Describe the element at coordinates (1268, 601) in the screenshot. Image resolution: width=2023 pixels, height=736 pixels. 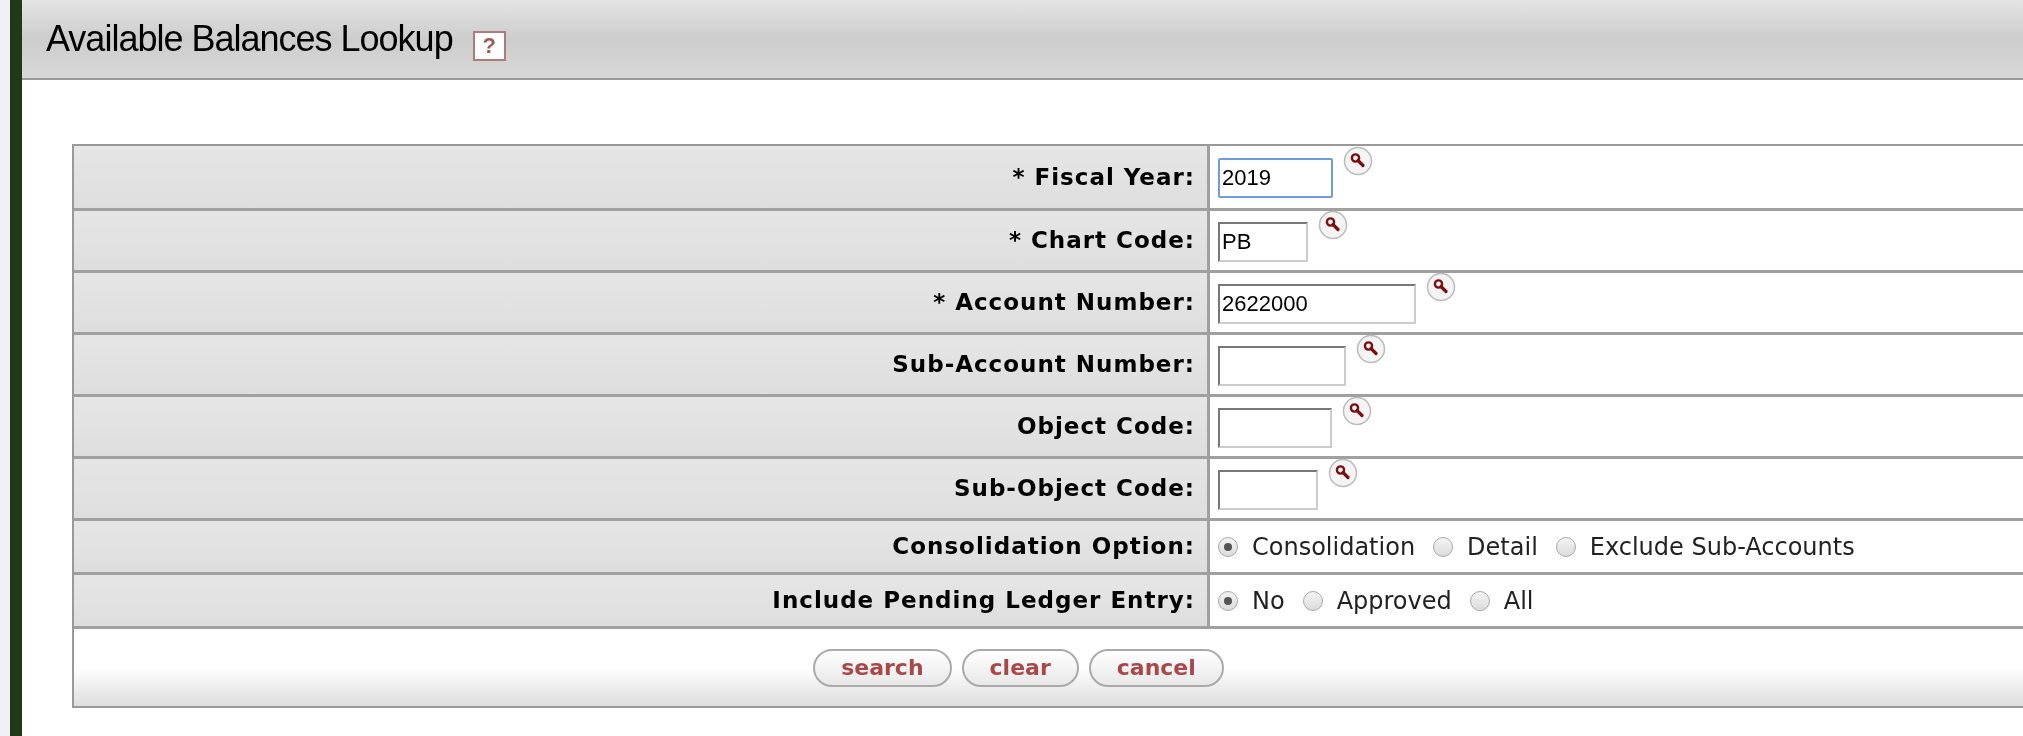
I see `radio-label: No` at that location.